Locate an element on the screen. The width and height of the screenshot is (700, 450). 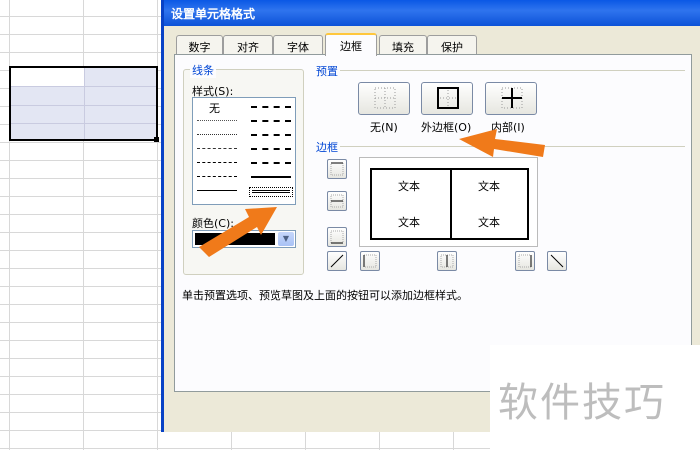
preset-inside-button is located at coordinates (511, 98).